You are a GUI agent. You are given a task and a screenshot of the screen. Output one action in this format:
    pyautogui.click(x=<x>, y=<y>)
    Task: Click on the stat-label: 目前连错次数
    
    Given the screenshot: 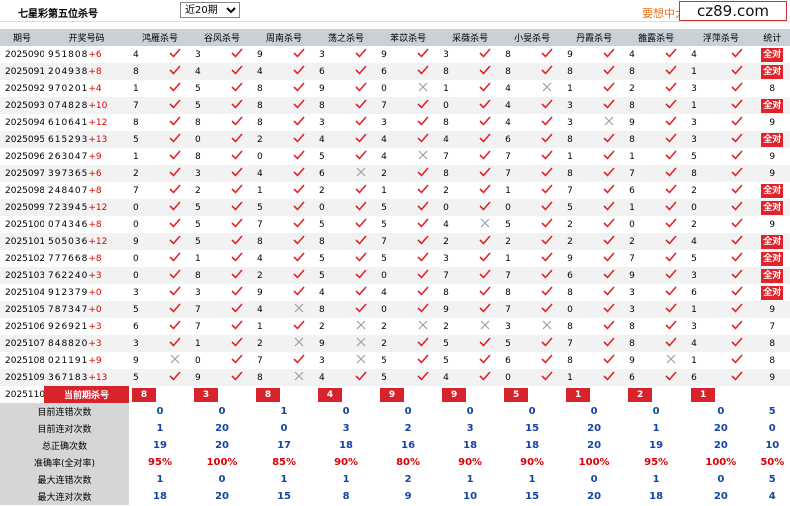 What is the action you would take?
    pyautogui.click(x=64, y=411)
    